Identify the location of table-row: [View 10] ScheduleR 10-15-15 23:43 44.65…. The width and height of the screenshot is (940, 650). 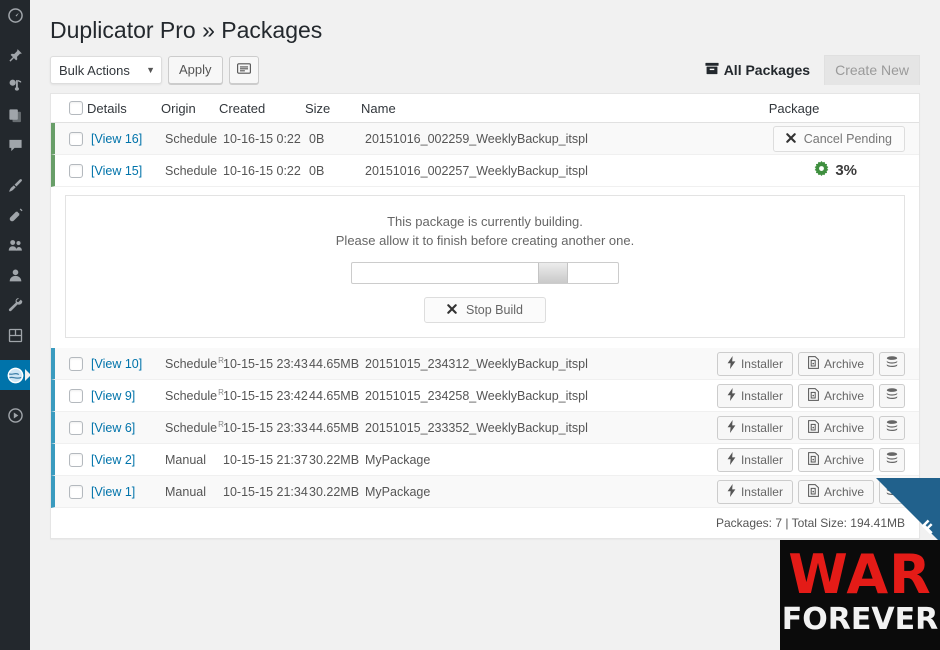
(485, 364).